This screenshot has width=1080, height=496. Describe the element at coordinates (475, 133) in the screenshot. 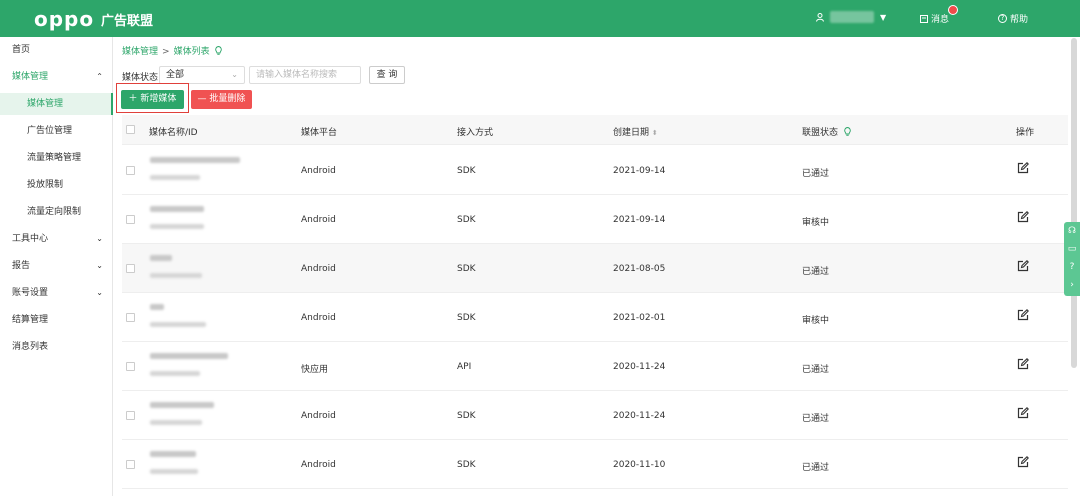

I see `col-header-access: 接入方式` at that location.